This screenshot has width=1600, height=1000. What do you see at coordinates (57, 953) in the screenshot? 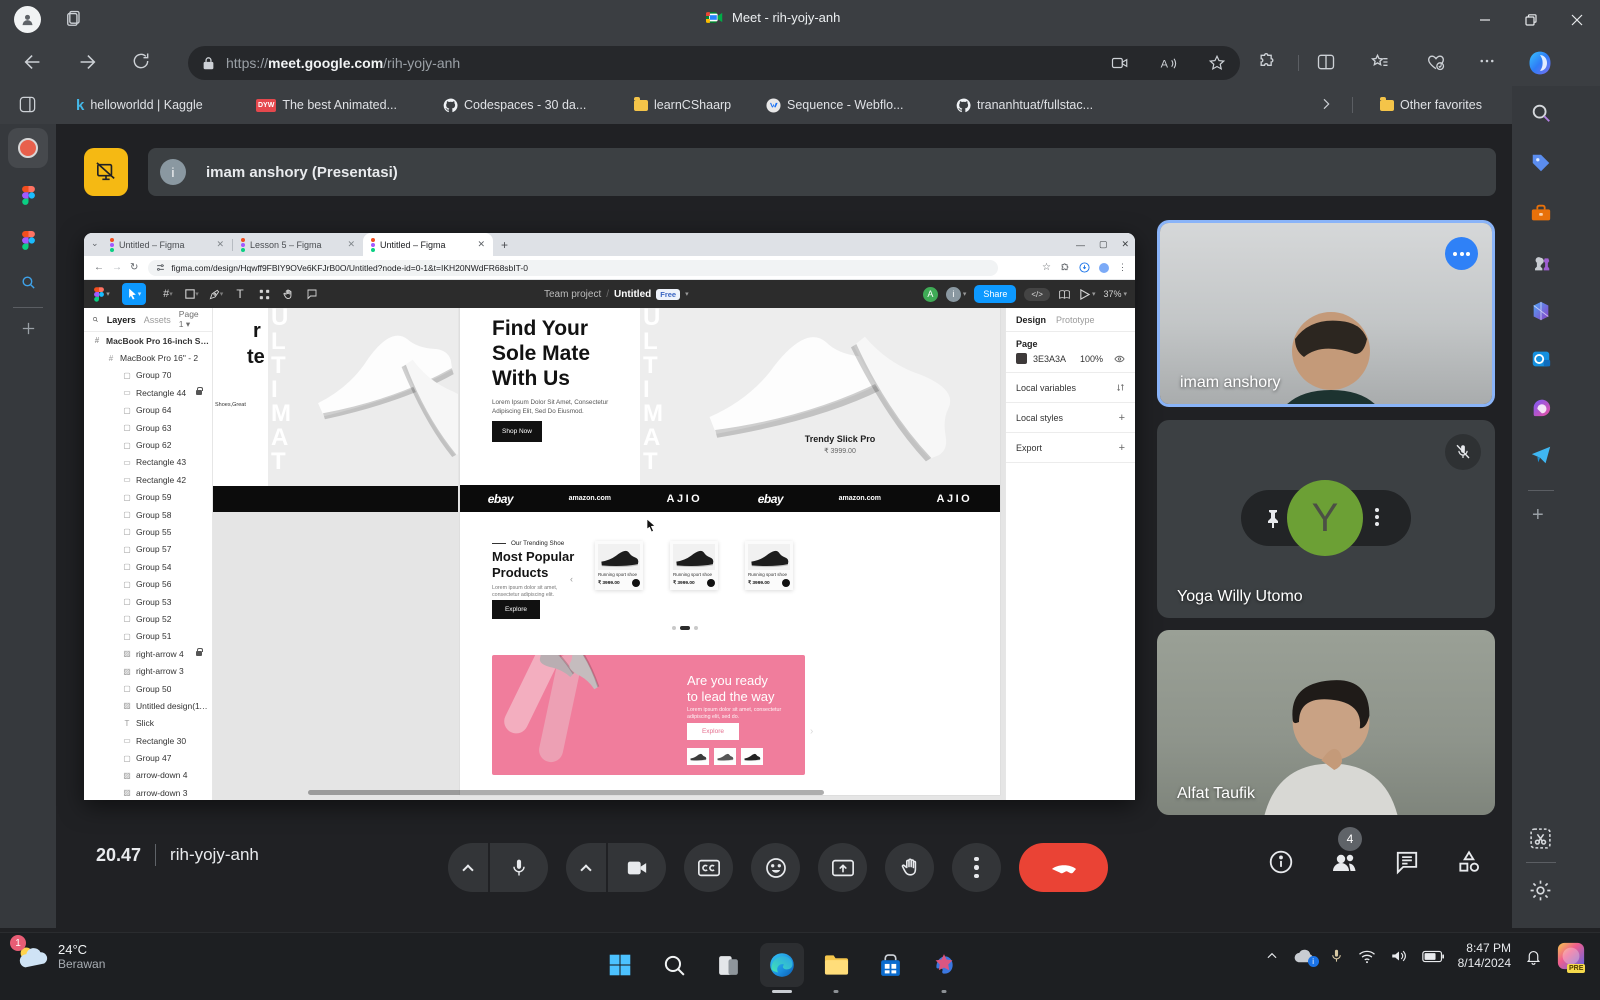
I see `weather-widget: 1 24°C Berawan` at bounding box center [57, 953].